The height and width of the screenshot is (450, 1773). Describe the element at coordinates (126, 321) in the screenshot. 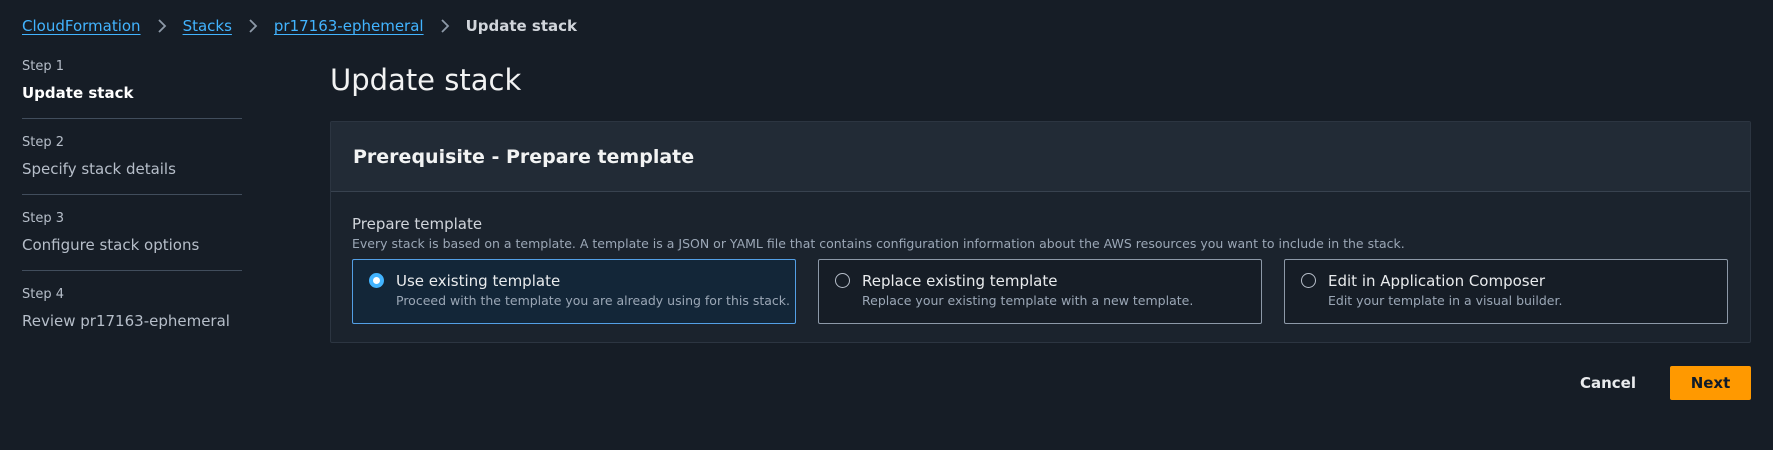

I see `step-title: Review pr17163-ephemeral` at that location.